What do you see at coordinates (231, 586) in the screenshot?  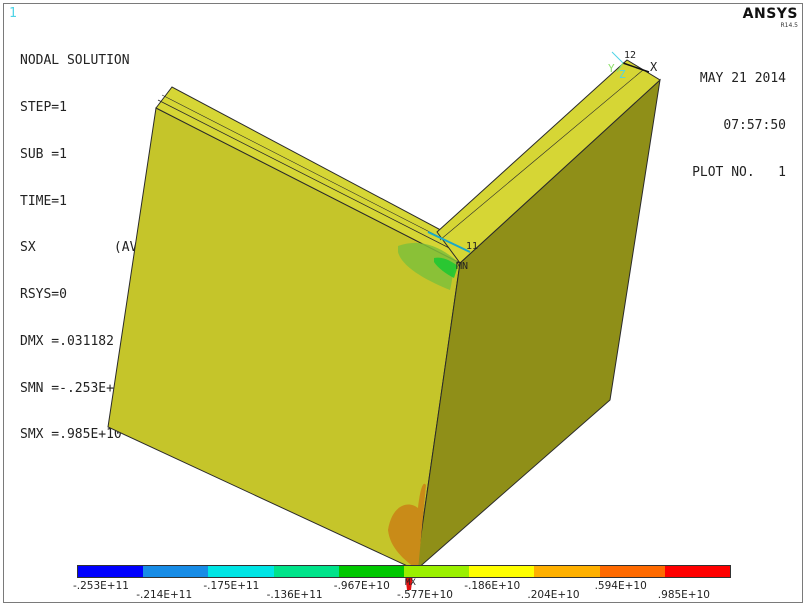 I see `legend-label-upper-2: -.175E+11` at bounding box center [231, 586].